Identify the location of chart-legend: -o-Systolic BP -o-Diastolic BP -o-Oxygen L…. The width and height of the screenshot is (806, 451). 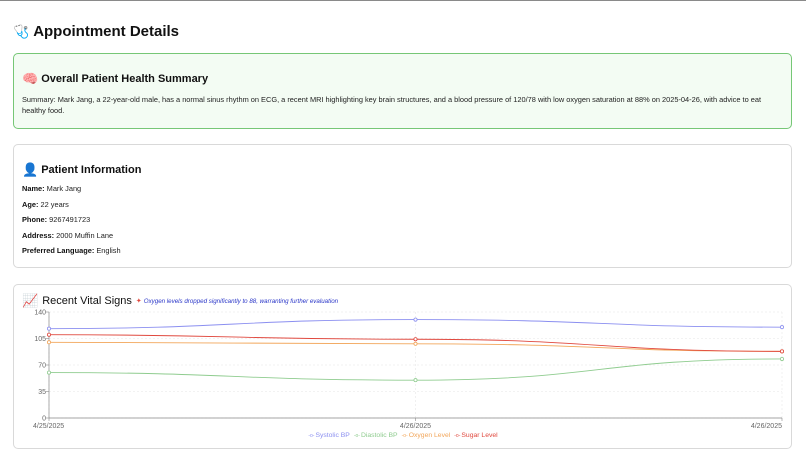
(403, 435).